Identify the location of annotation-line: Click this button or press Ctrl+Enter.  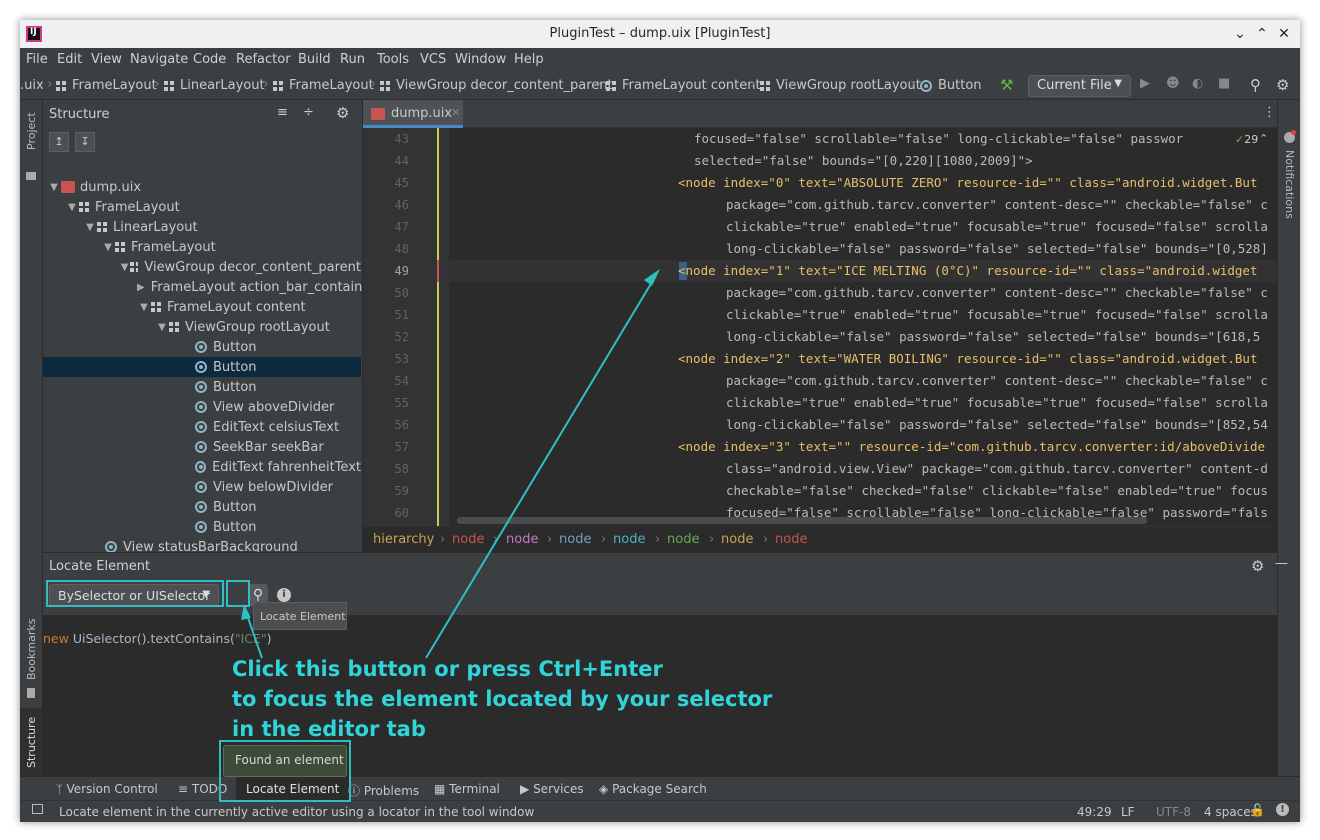
(447, 669).